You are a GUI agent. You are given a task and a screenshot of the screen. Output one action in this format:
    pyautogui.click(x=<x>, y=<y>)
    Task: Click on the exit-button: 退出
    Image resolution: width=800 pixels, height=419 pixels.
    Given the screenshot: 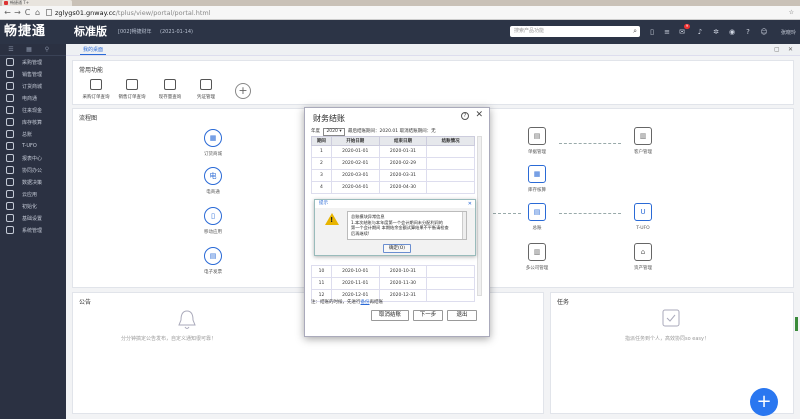 What is the action you would take?
    pyautogui.click(x=462, y=315)
    